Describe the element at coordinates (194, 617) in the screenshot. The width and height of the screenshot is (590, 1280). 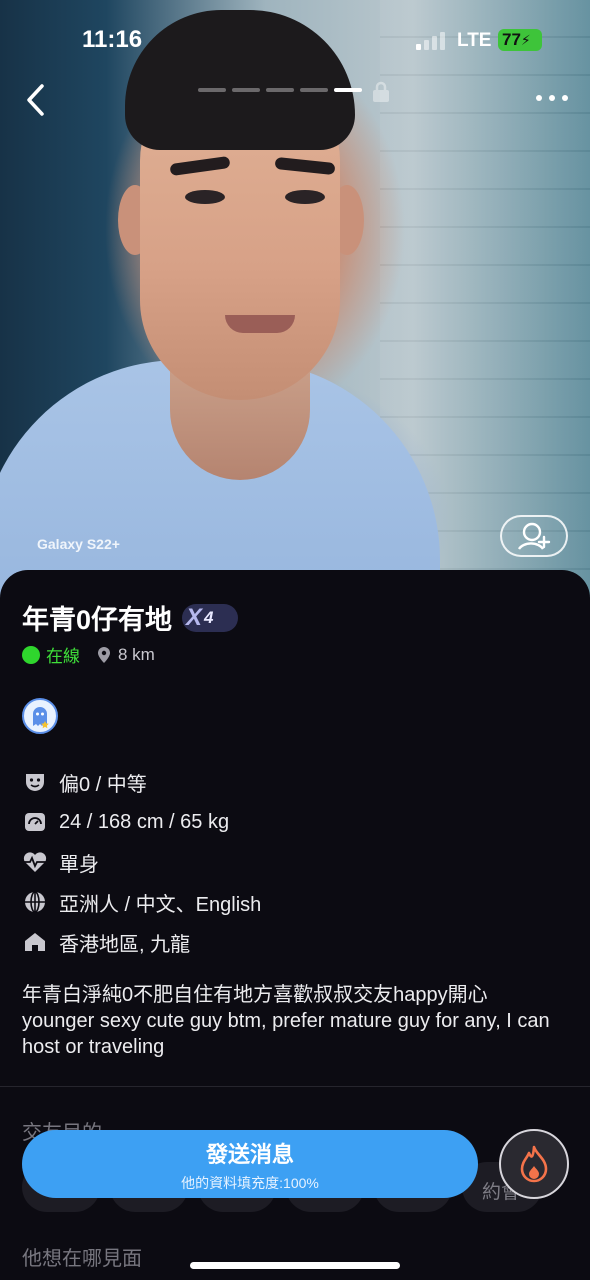
I see `badge-symbol: X` at that location.